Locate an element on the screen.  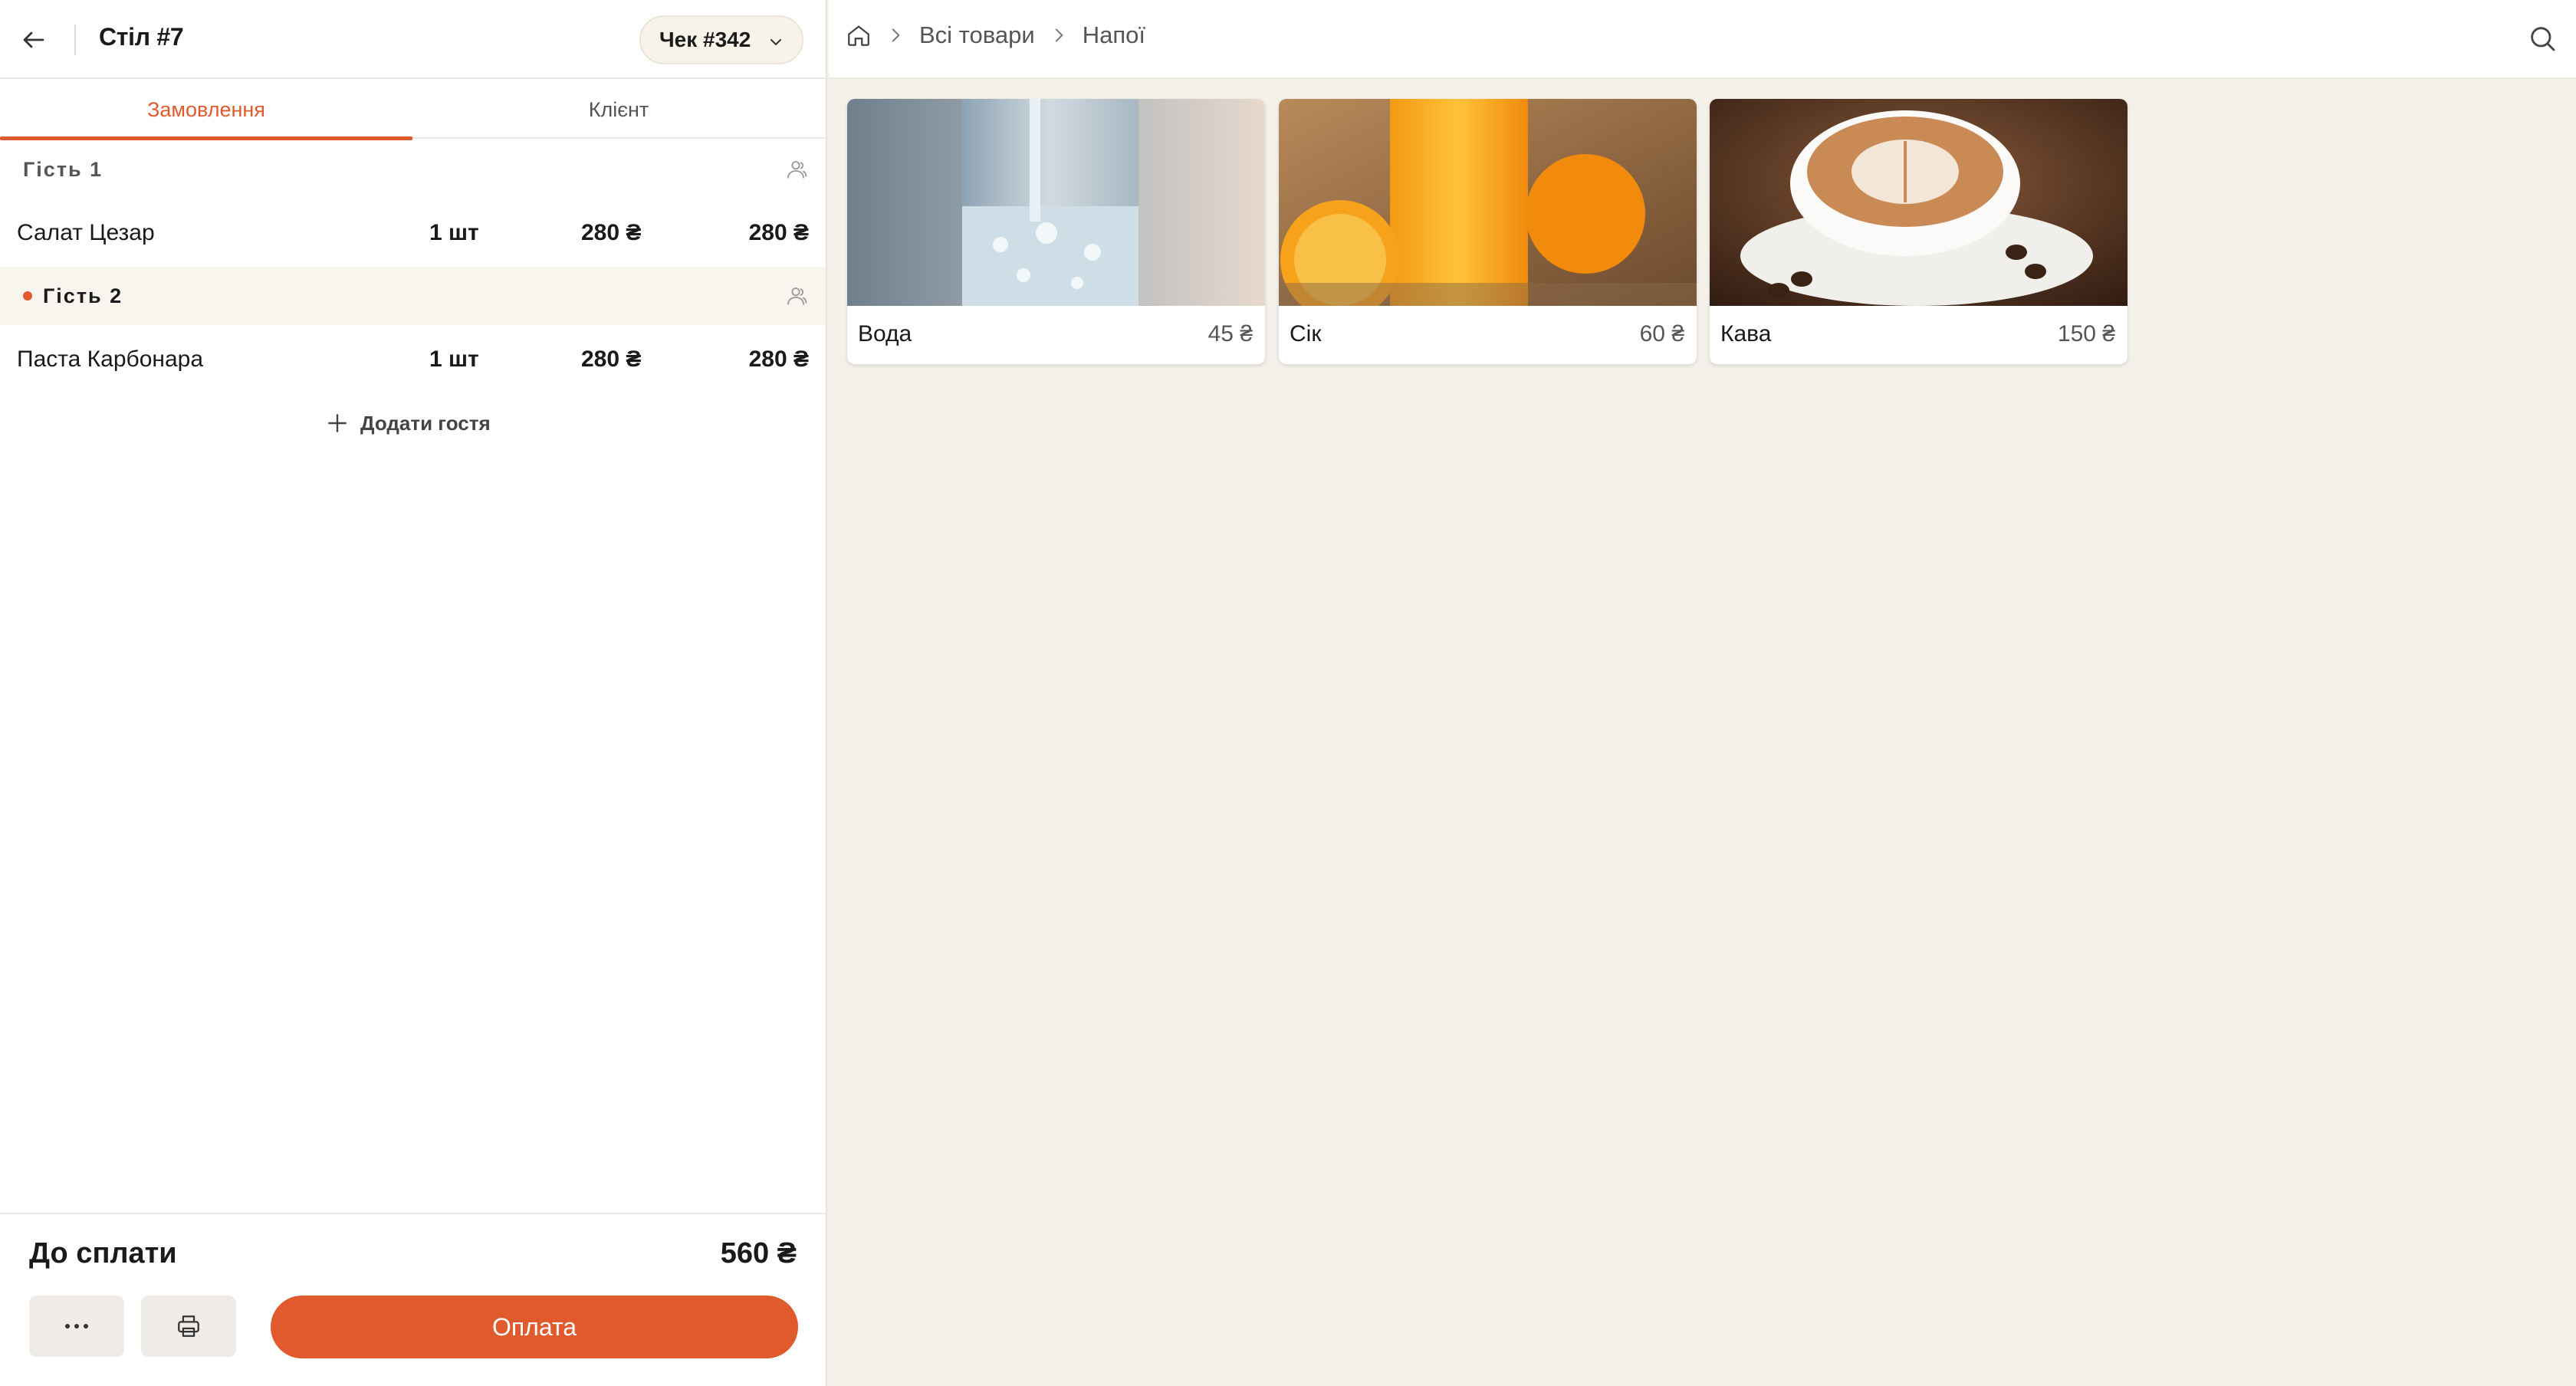
guest-label: Гість 1 is located at coordinates (63, 169).